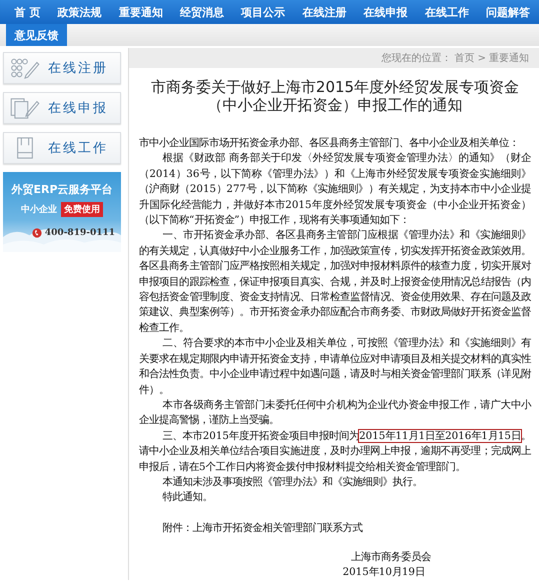  I want to click on nav-link: 意见反馈, so click(37, 35).